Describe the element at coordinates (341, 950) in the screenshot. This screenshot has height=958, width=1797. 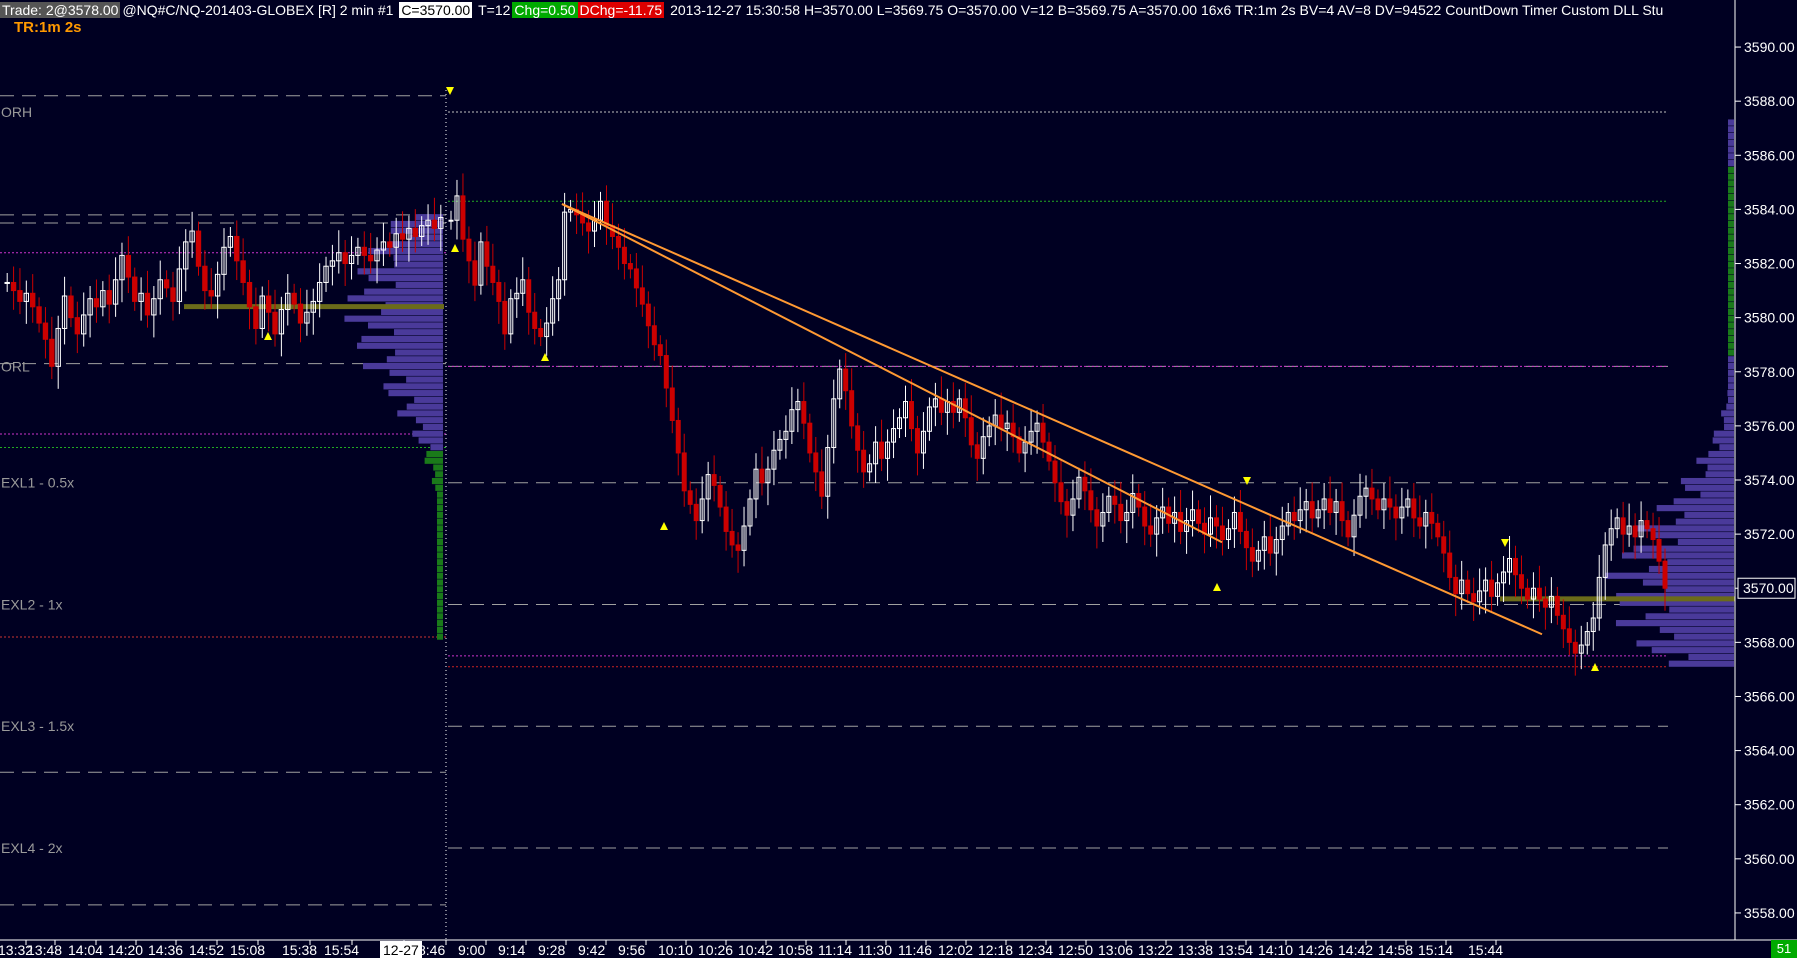
I see `time-tick-label: 15:54` at that location.